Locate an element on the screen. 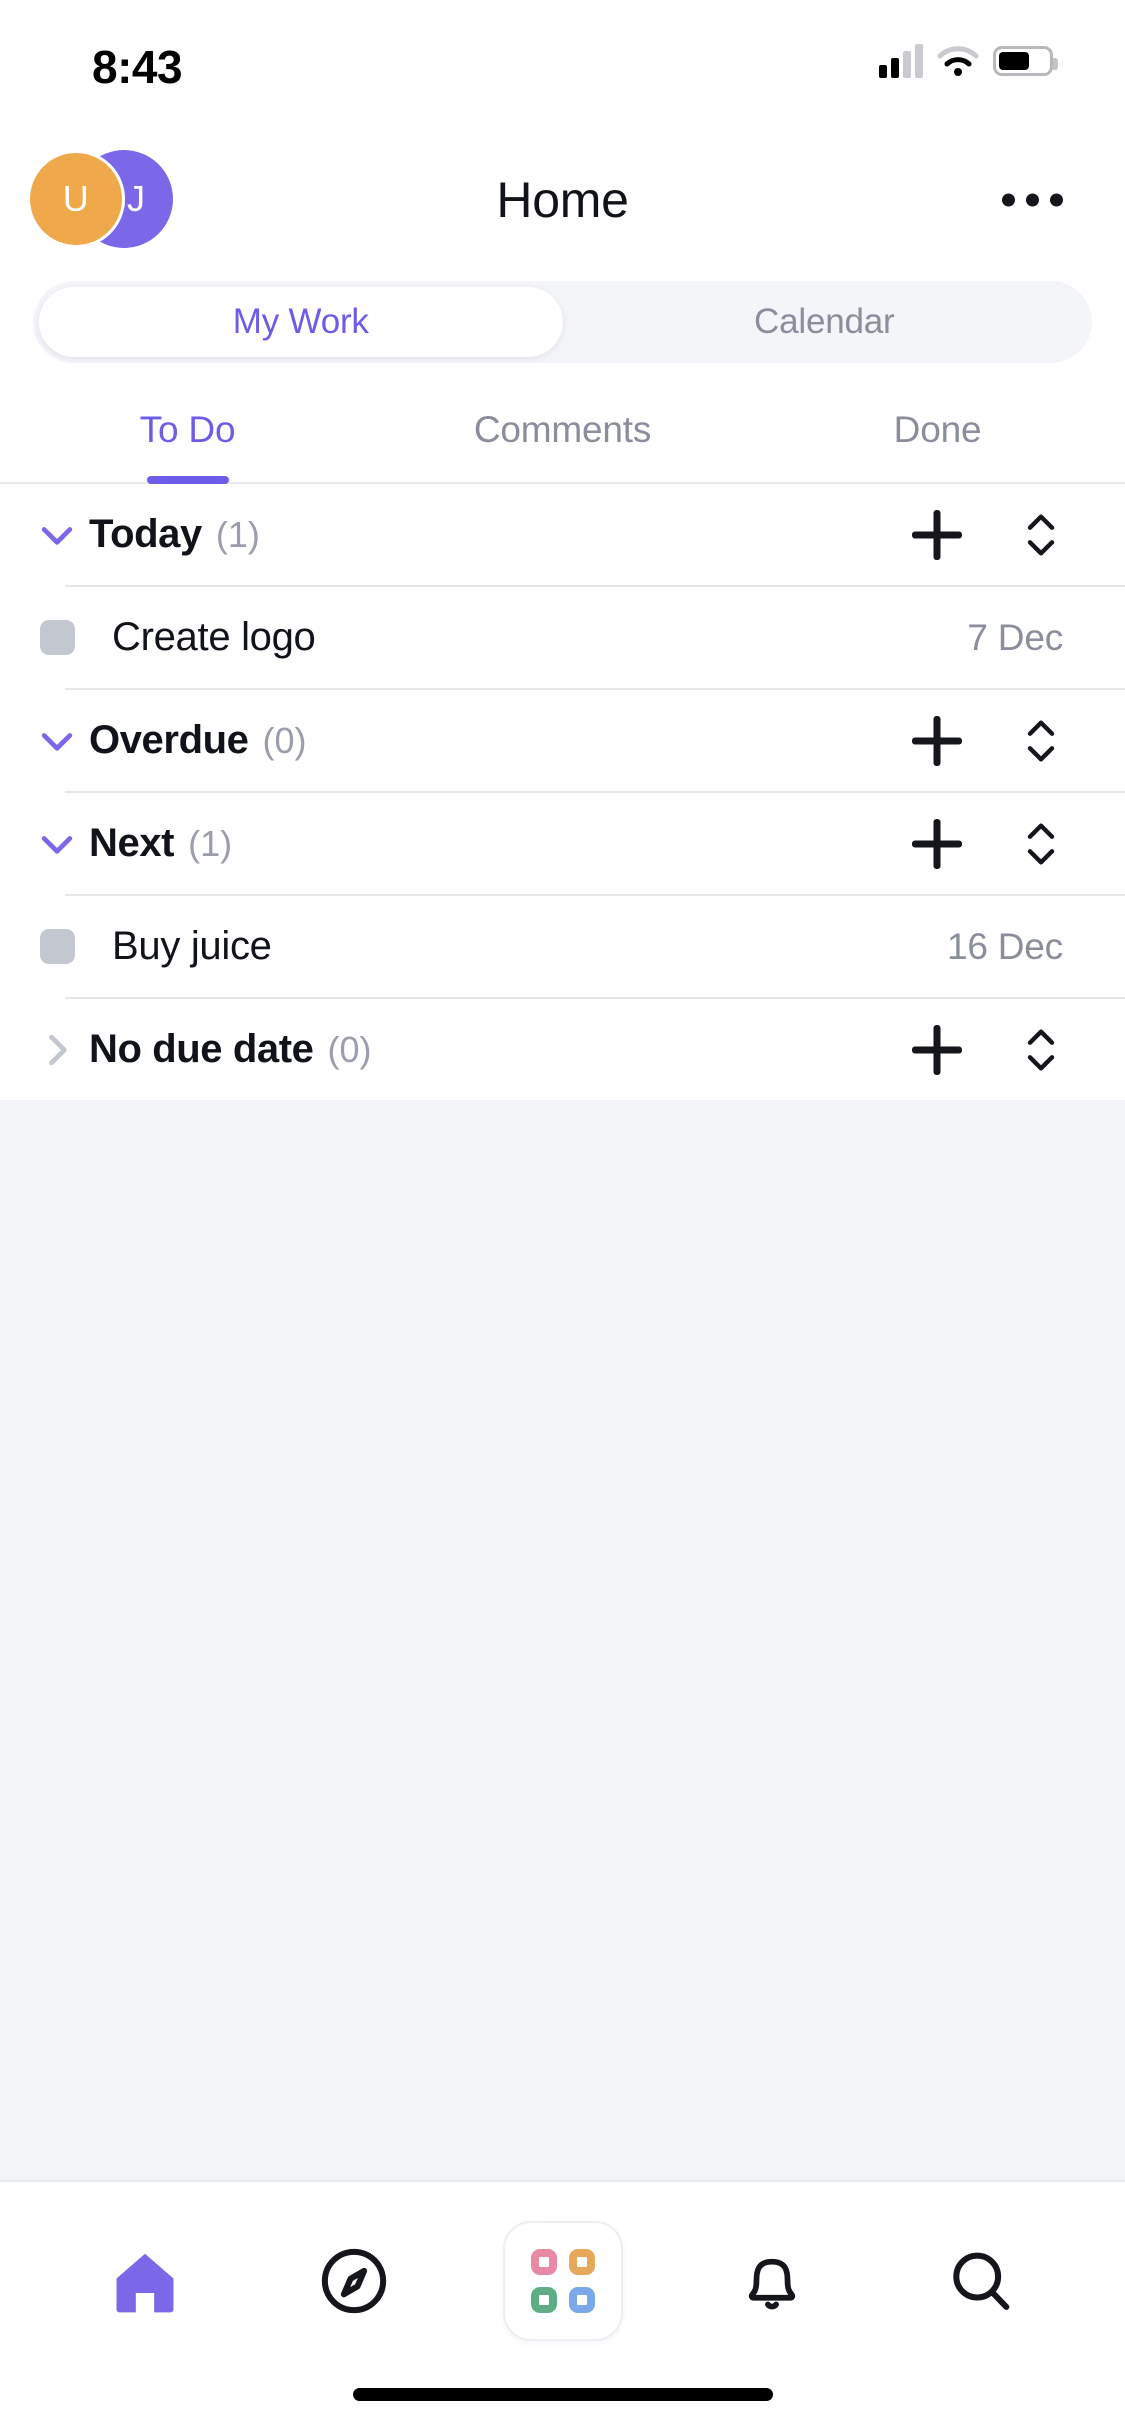 The image size is (1125, 2436). nav-search is located at coordinates (981, 2281).